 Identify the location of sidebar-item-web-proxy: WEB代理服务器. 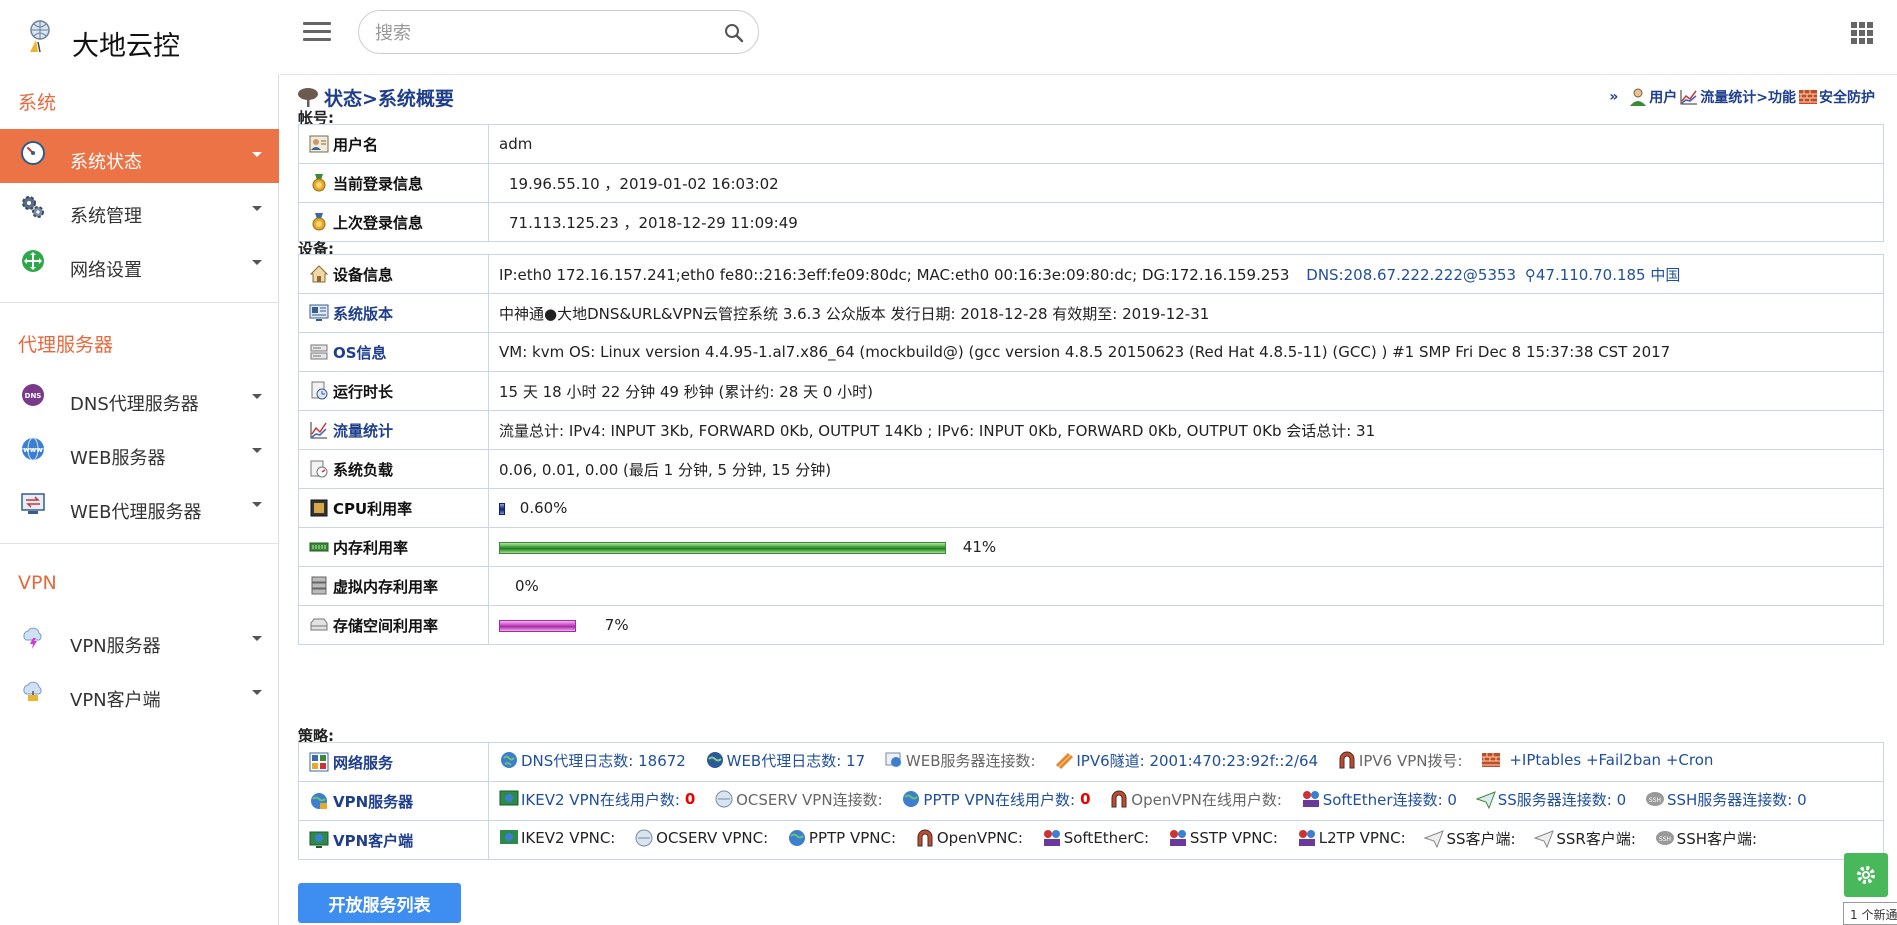
(139, 506).